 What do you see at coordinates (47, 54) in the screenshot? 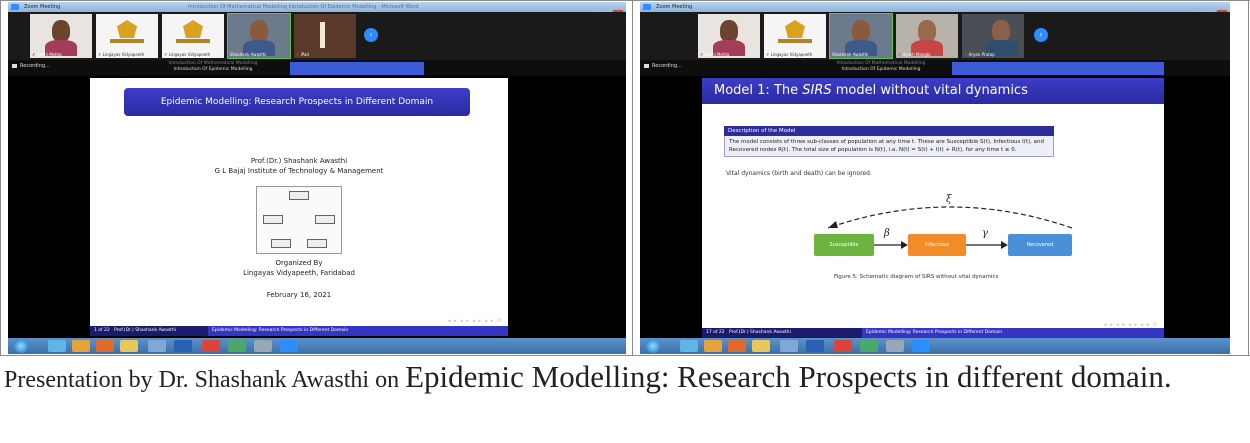
I see `participant-name: ✗ Jyothi Mehta` at bounding box center [47, 54].